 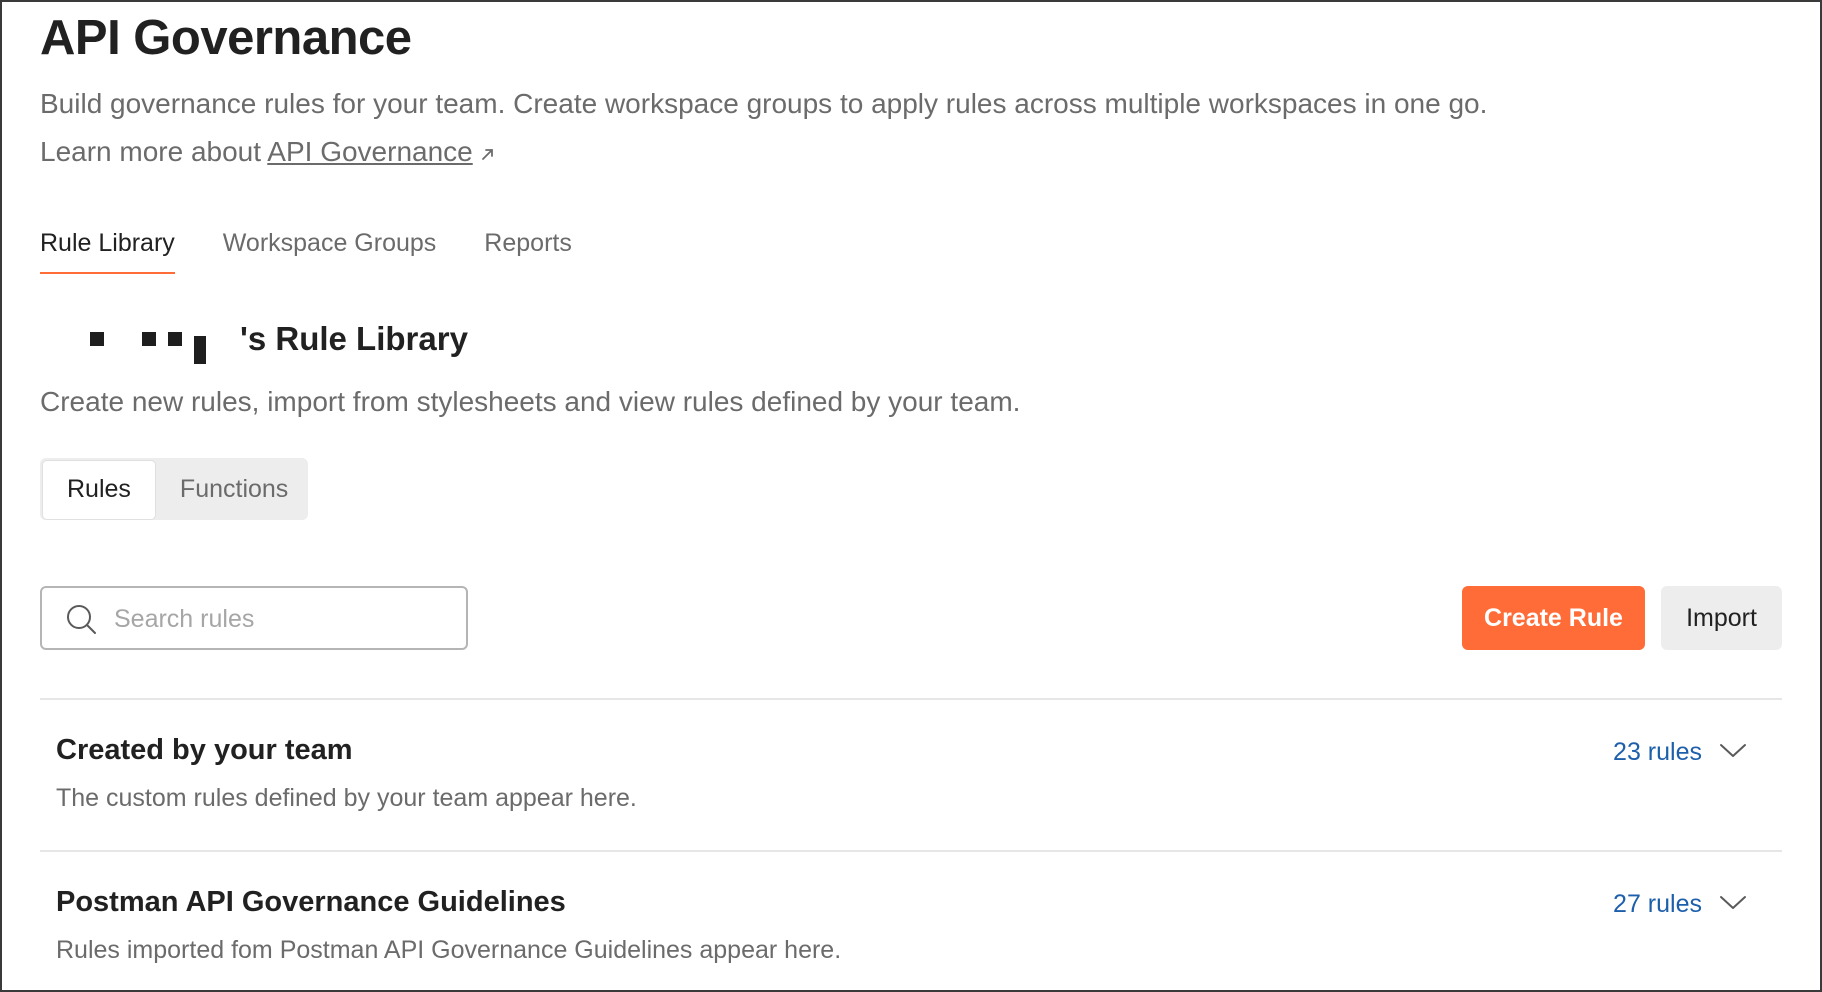 I want to click on rules-count: 23 rules, so click(x=1657, y=752).